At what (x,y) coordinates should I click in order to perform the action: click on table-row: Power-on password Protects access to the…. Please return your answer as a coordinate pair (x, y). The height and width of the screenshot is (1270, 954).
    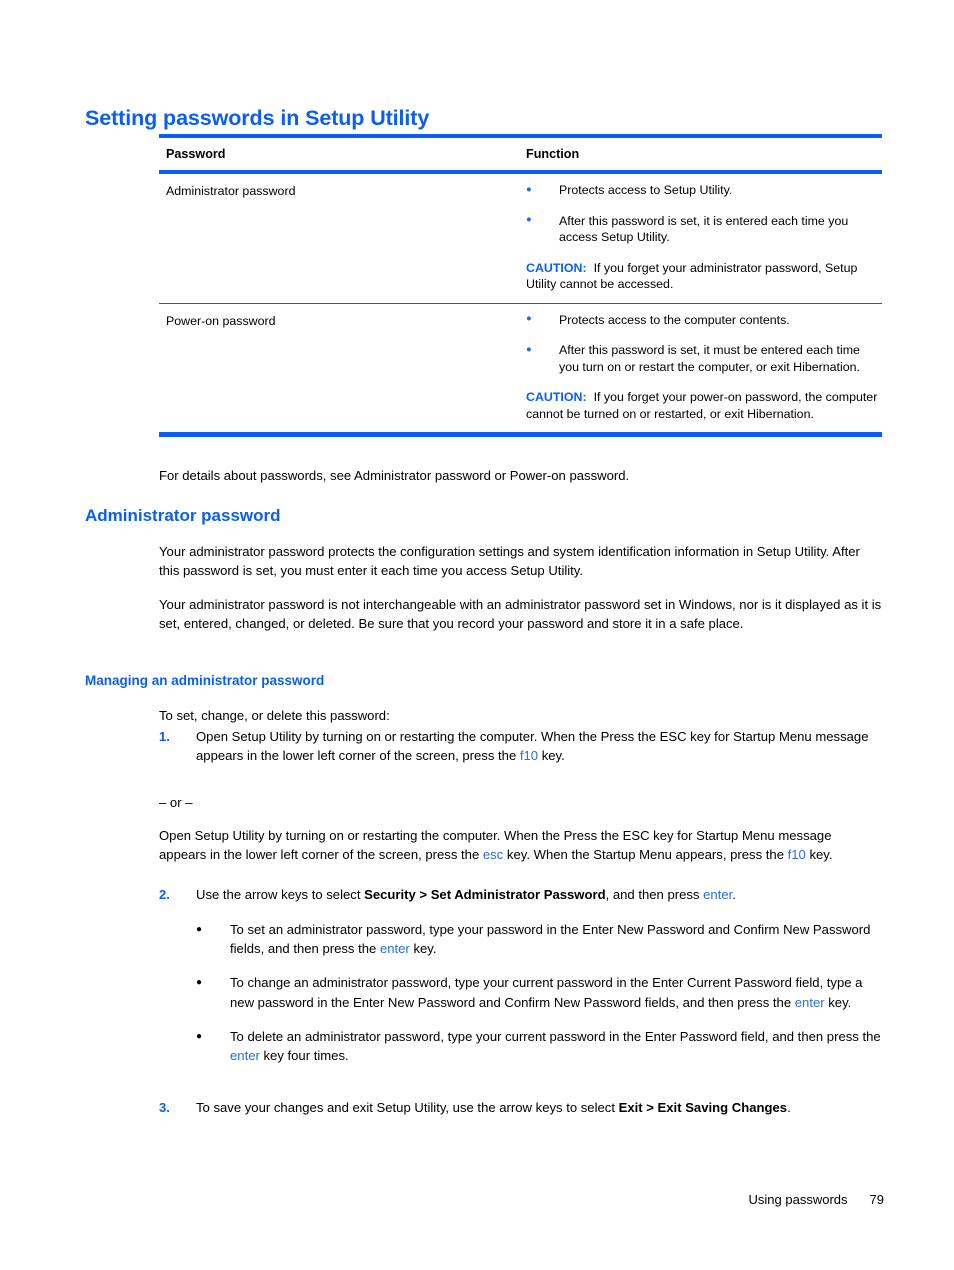
    Looking at the image, I should click on (520, 368).